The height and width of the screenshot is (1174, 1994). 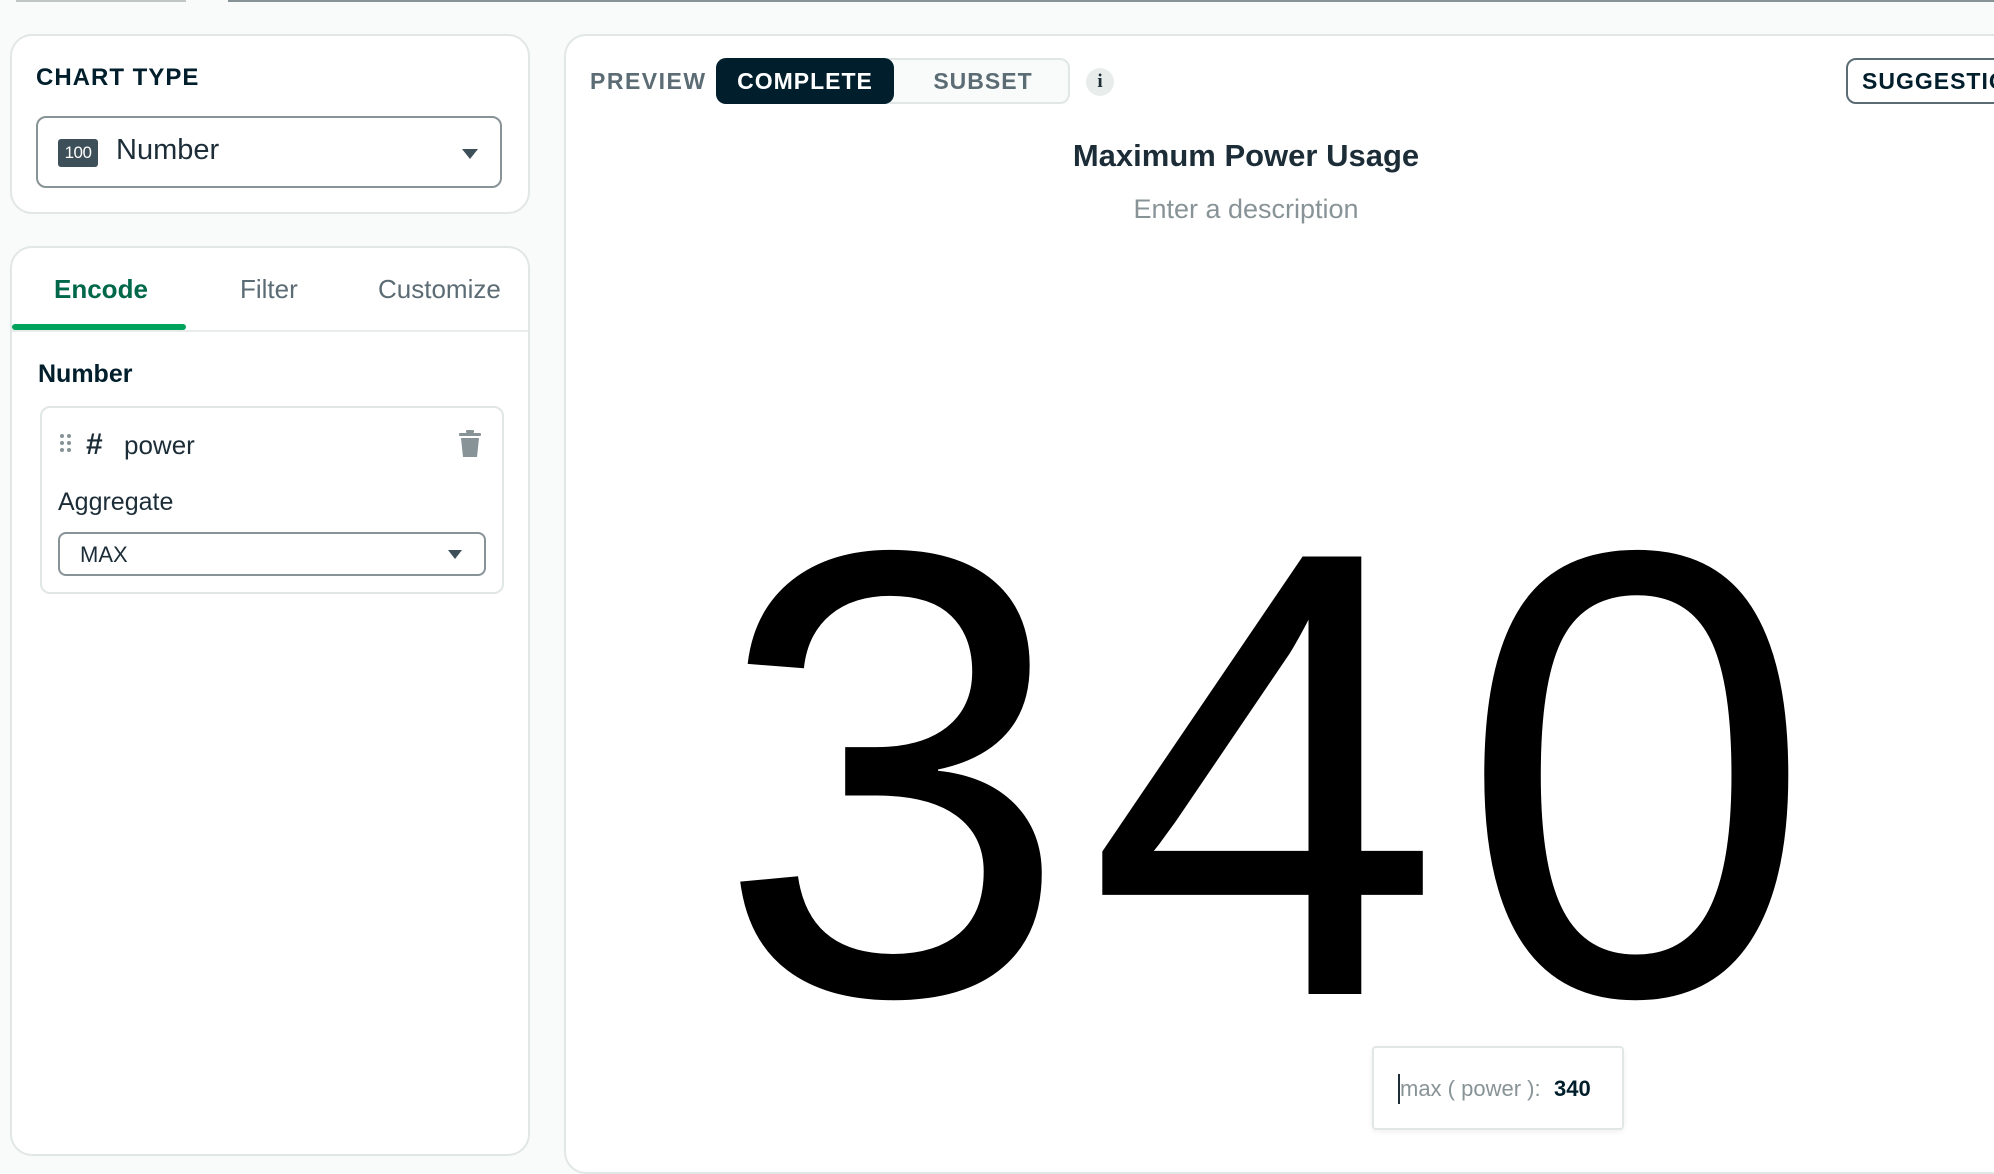 What do you see at coordinates (99, 327) in the screenshot?
I see `active-tab-indicator` at bounding box center [99, 327].